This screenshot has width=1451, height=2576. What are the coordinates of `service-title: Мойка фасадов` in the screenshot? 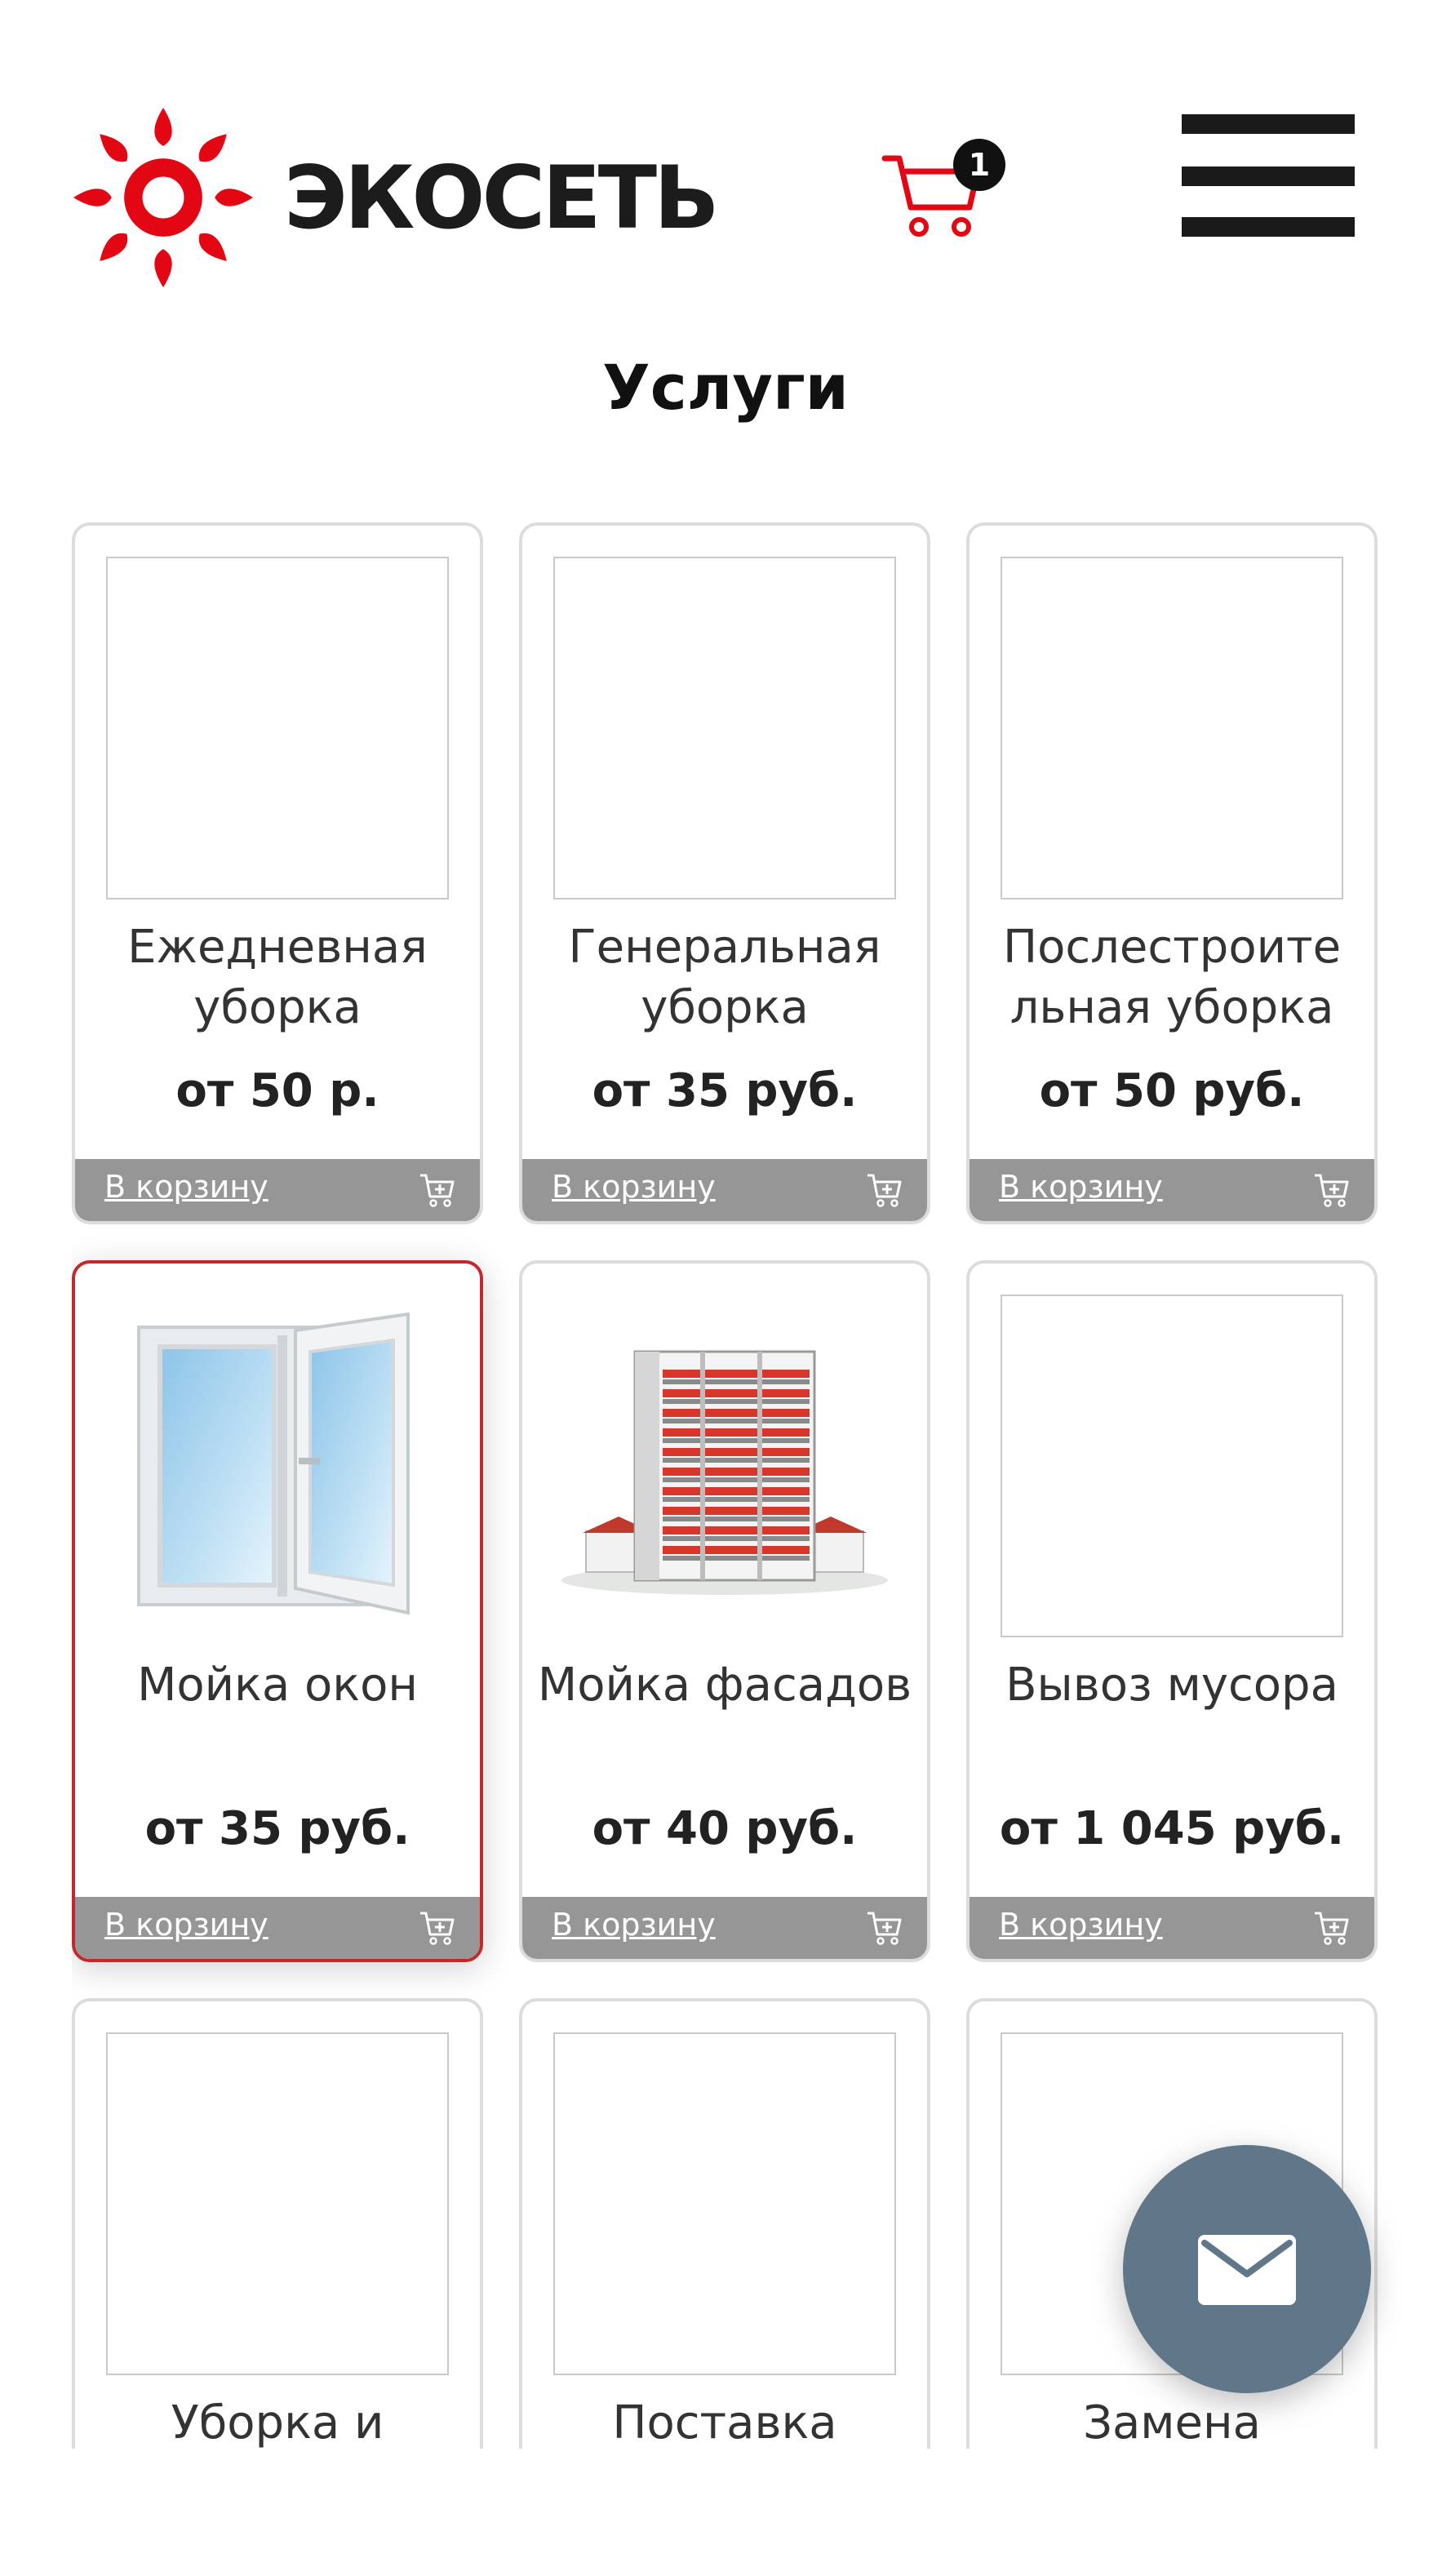 It's located at (724, 1685).